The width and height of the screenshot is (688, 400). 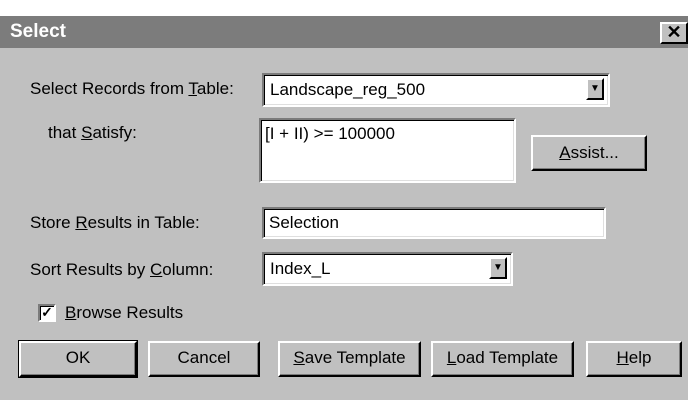 What do you see at coordinates (115, 222) in the screenshot?
I see `store-label: Store Results in Table:` at bounding box center [115, 222].